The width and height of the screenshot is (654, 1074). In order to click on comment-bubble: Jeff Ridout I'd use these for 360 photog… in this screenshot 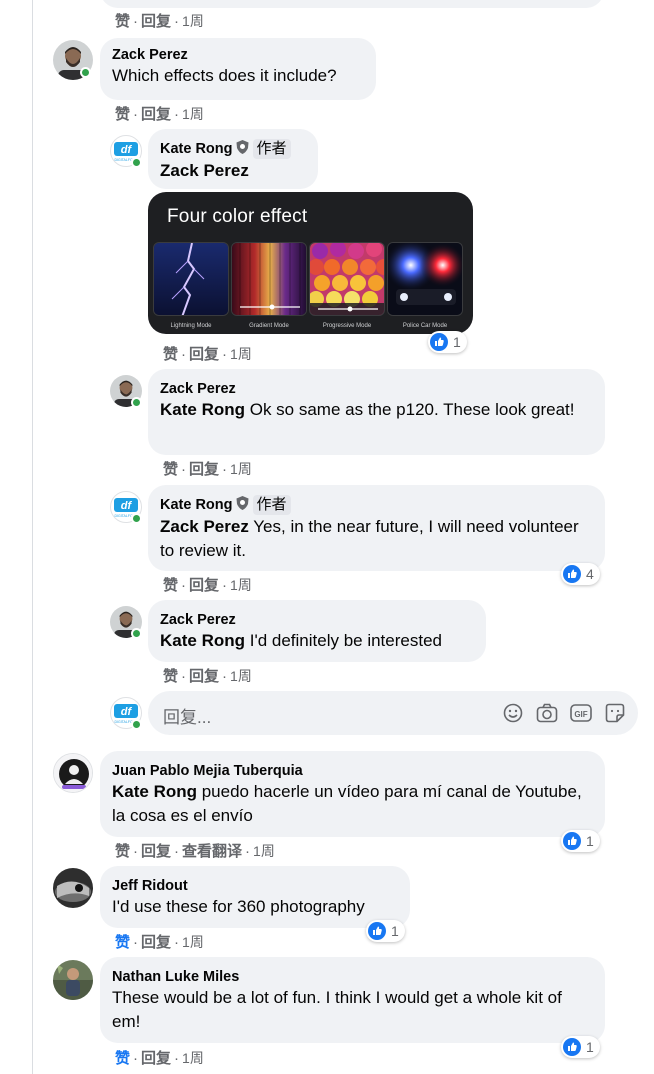, I will do `click(255, 897)`.